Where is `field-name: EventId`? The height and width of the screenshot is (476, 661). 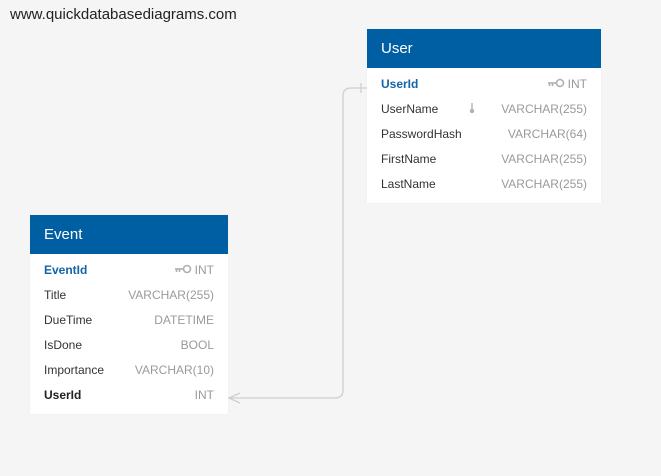 field-name: EventId is located at coordinates (66, 270).